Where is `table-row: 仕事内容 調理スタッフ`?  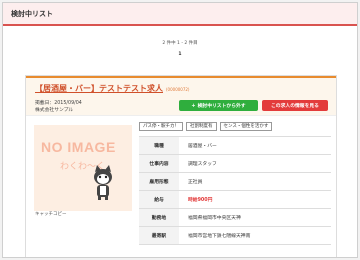 table-row: 仕事内容 調理スタッフ is located at coordinates (235, 163).